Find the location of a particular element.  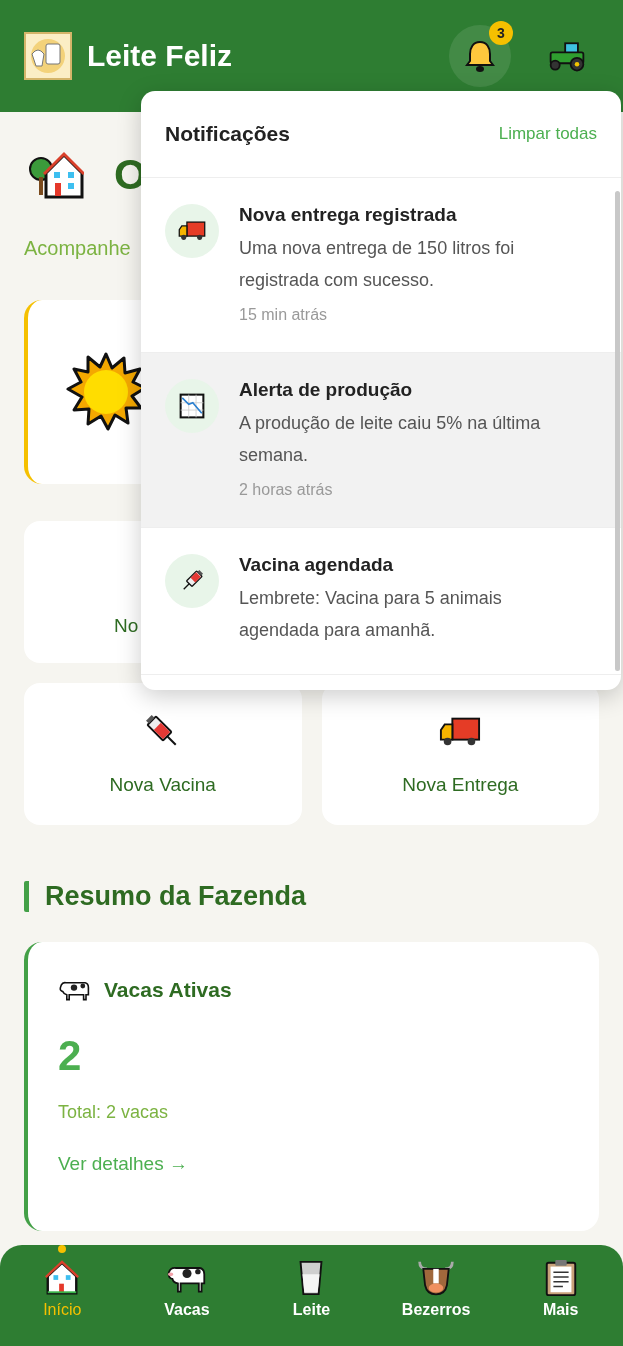

notification-item: Nova entrega registrada Uma nova entrega de 150 litros foi registrada com sucesso. 15 min atrás is located at coordinates (381, 265).